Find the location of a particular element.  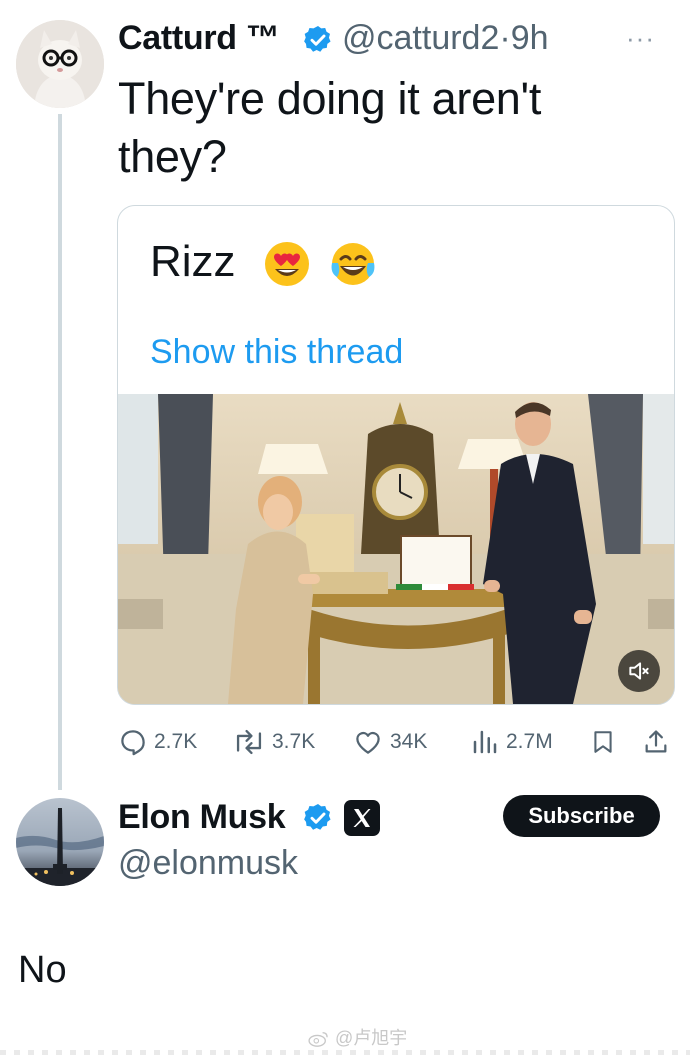

show-thread-link: Show this thread is located at coordinates (276, 352).